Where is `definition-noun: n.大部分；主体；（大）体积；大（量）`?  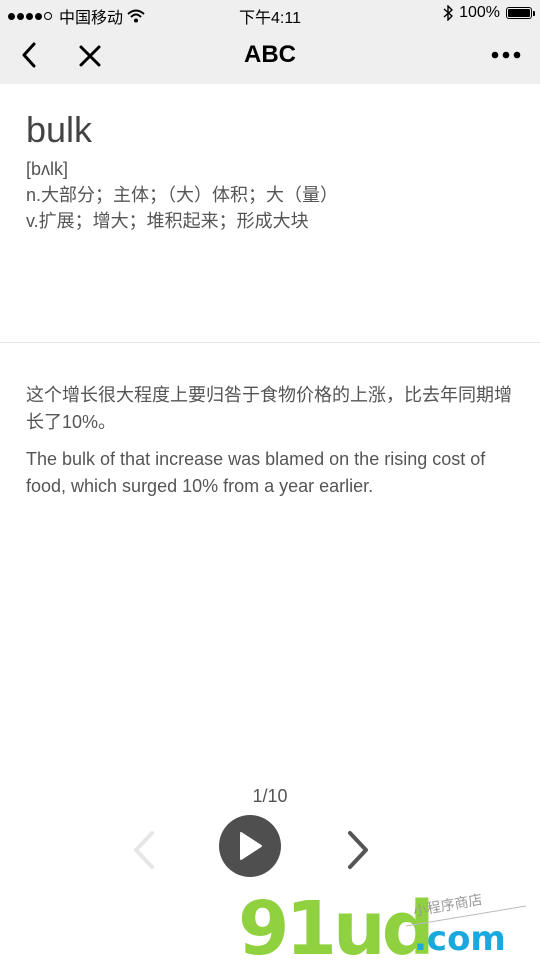
definition-noun: n.大部分；主体；（大）体积；大（量） is located at coordinates (182, 195).